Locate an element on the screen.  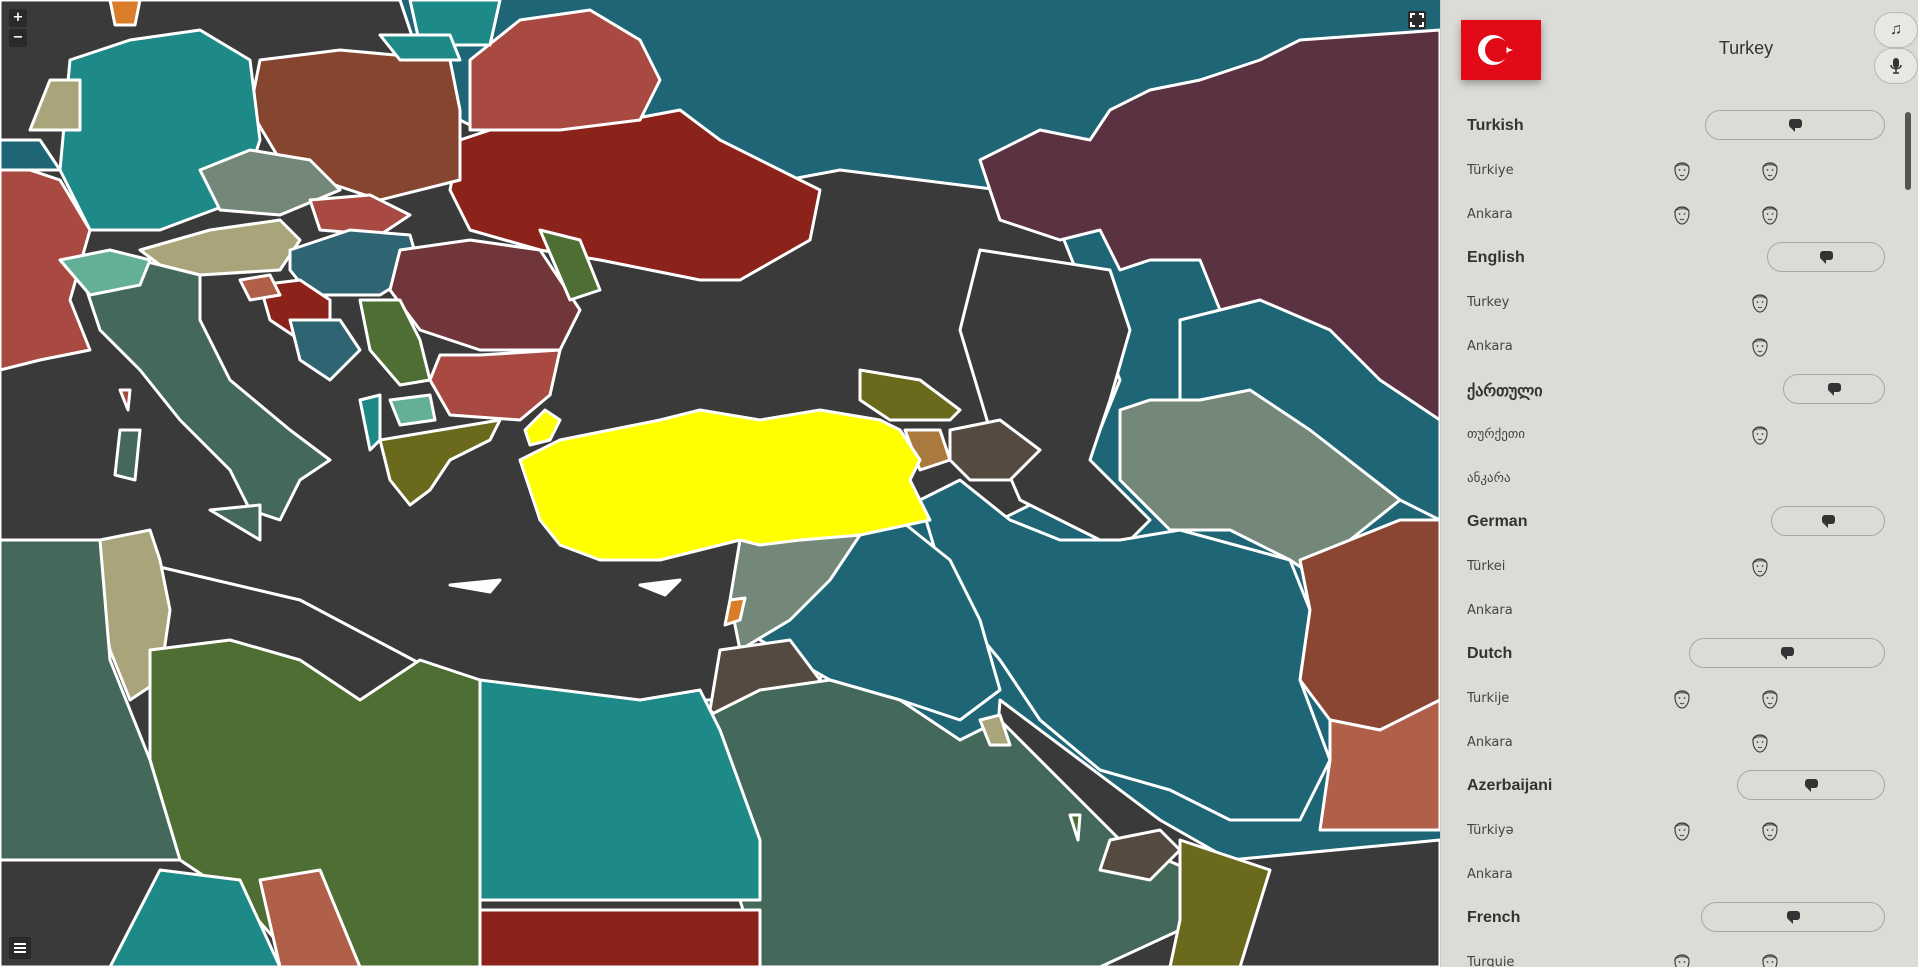
word-row: თურქეთი is located at coordinates (1671, 435).